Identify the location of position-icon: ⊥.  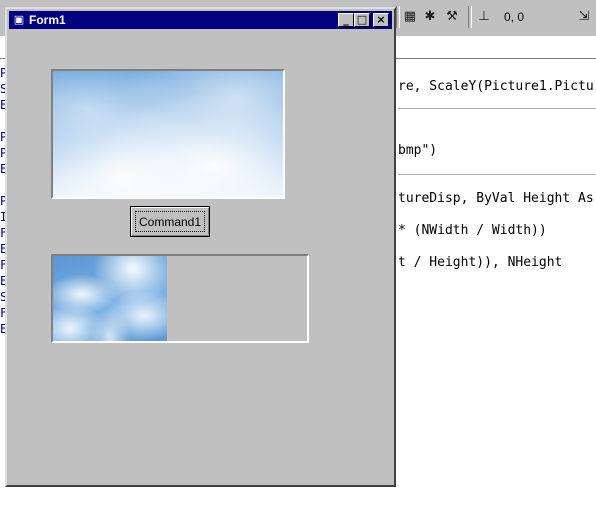
(484, 16).